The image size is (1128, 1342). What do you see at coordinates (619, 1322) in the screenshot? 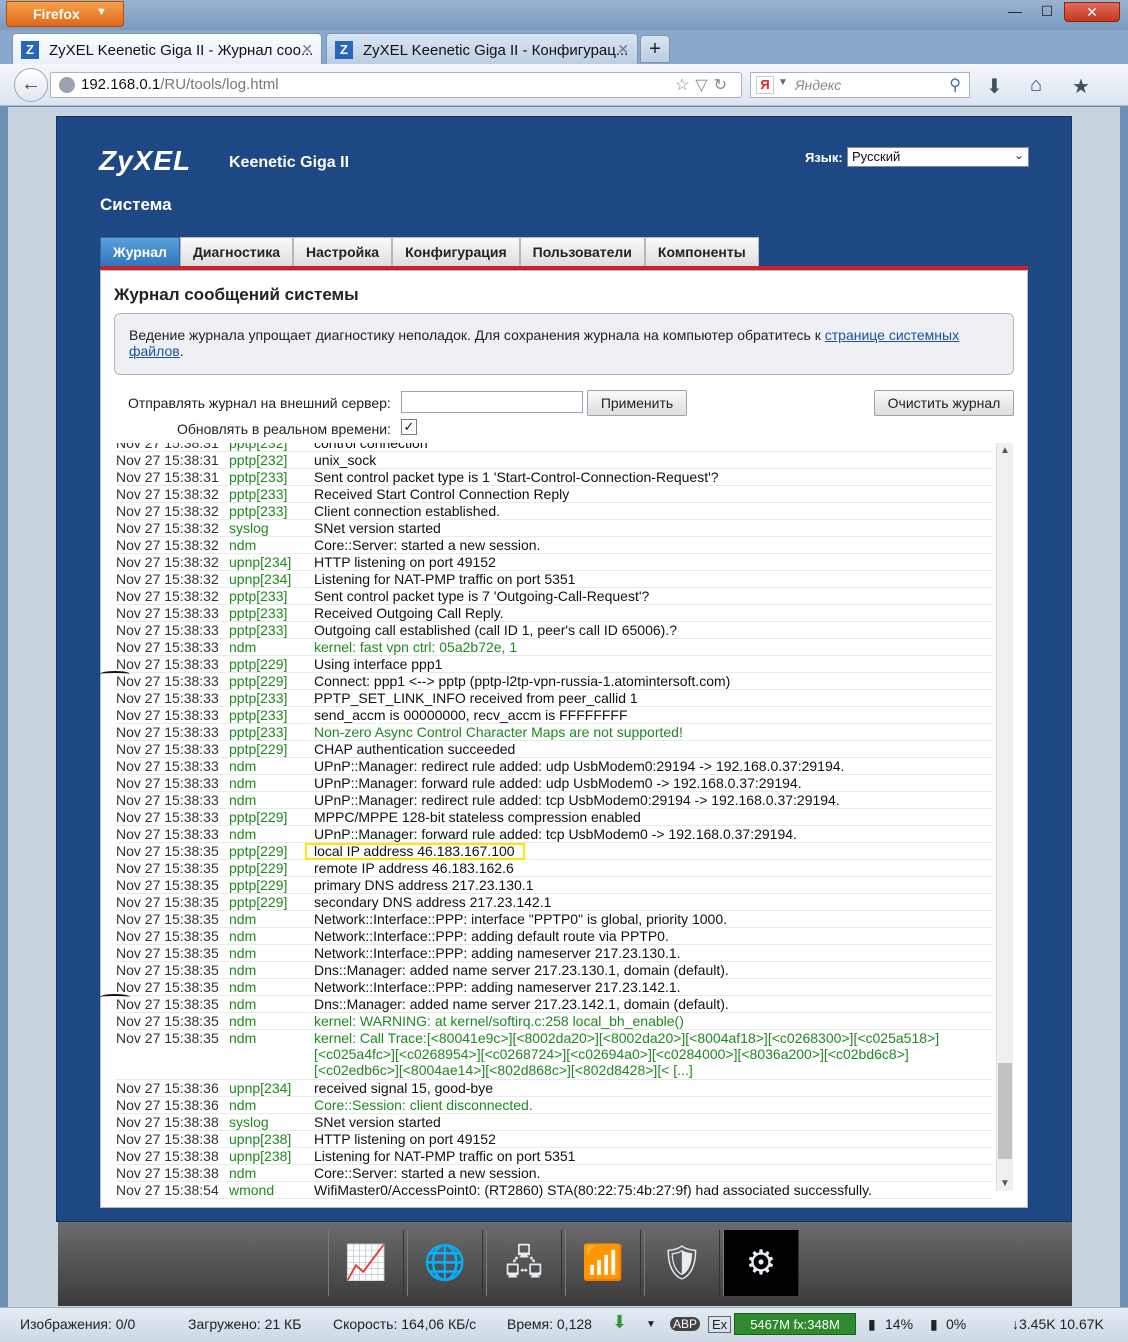
I see `download-arrow-icon: ⬇` at bounding box center [619, 1322].